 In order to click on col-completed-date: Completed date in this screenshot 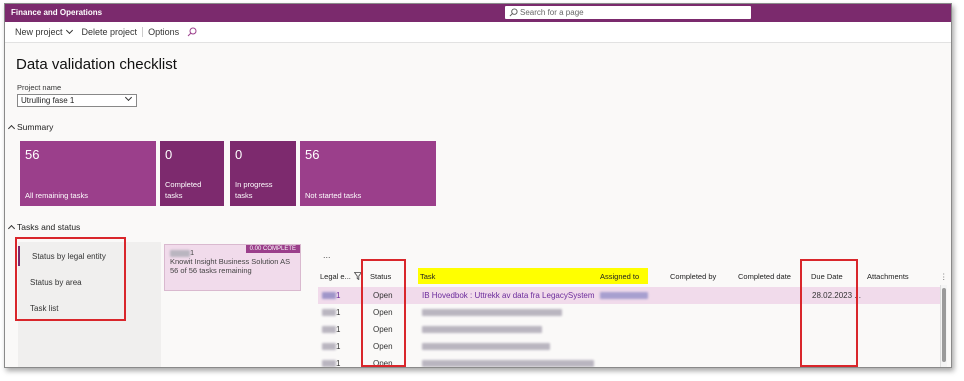, I will do `click(773, 276)`.